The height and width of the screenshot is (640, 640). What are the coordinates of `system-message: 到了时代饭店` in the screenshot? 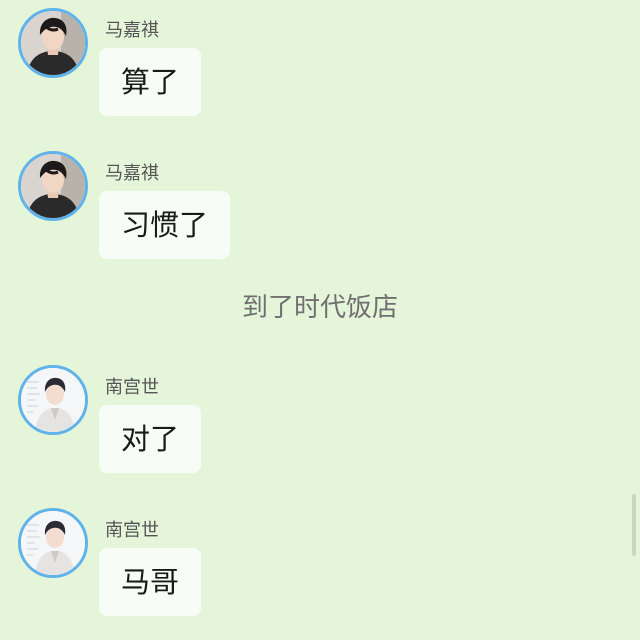 It's located at (319, 308).